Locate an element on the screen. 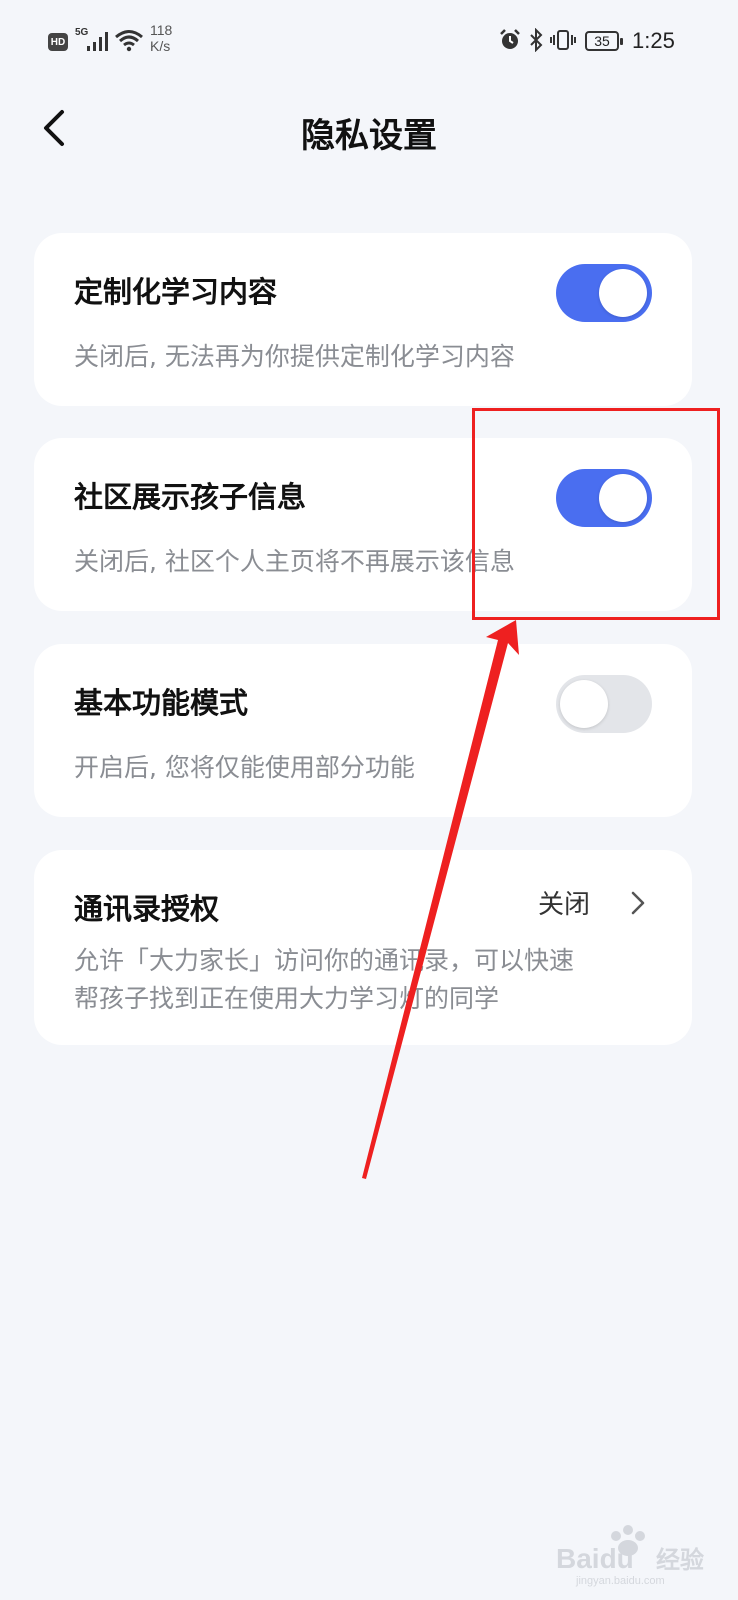 Image resolution: width=738 pixels, height=1600 pixels. setting-title: 基本功能模式 is located at coordinates (161, 703).